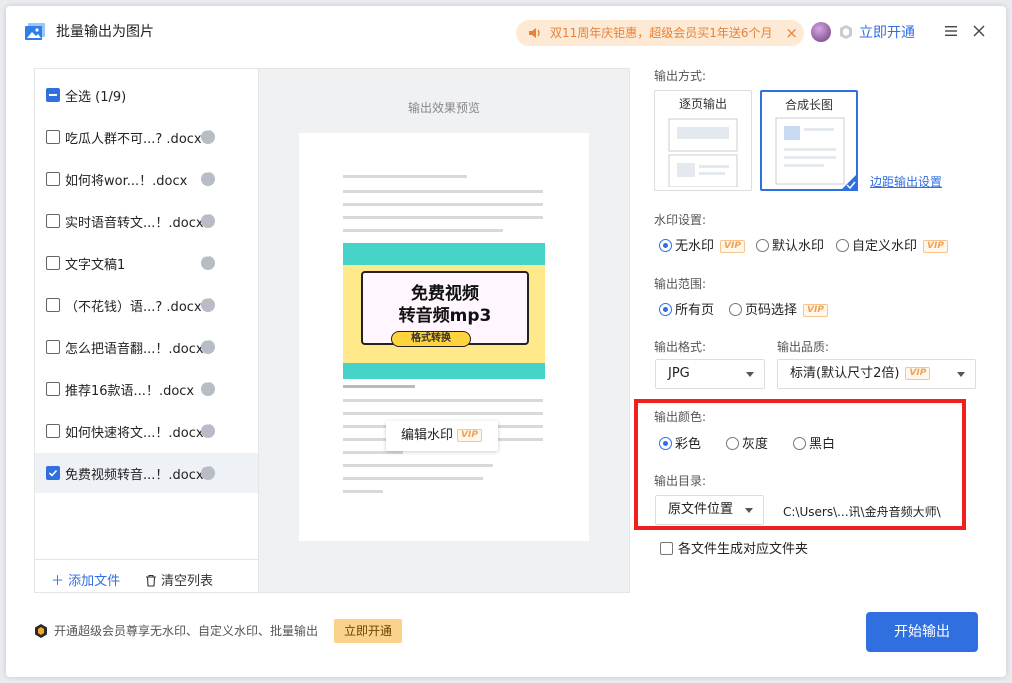  I want to click on vip-badge-icon, so click(846, 32).